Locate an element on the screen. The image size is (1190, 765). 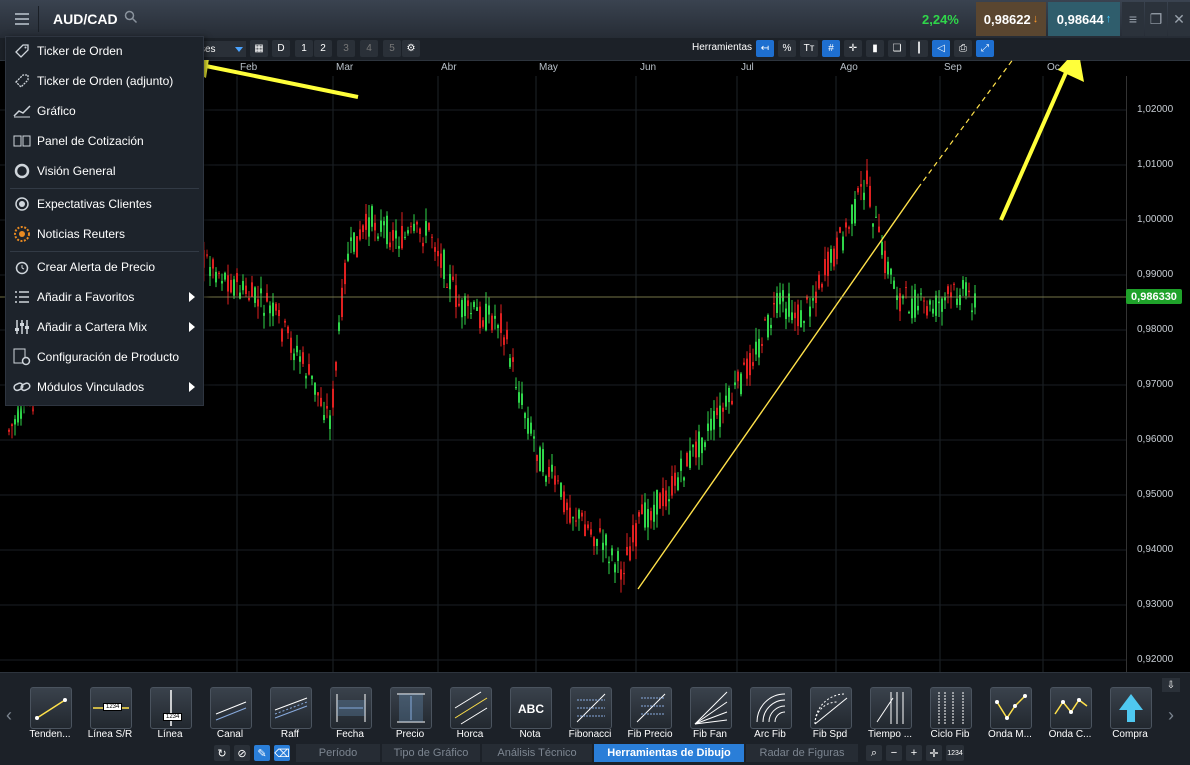
grid-icon: # is located at coordinates (831, 48).